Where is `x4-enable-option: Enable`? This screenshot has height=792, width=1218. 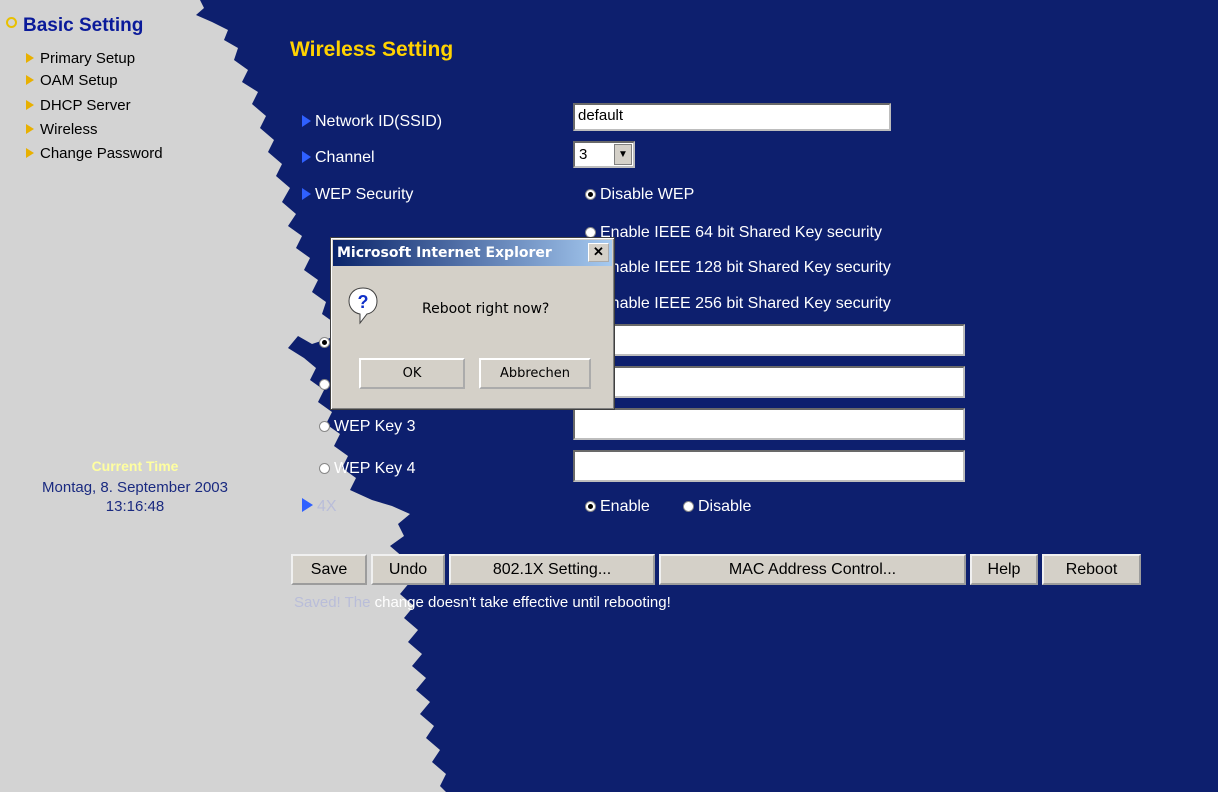
x4-enable-option: Enable is located at coordinates (617, 507).